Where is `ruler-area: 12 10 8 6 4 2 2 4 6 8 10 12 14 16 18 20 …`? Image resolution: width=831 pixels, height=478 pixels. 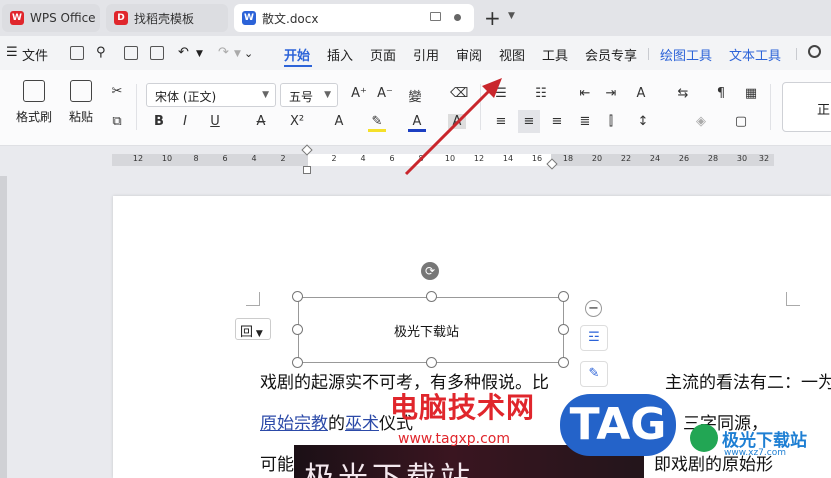 ruler-area: 12 10 8 6 4 2 2 4 6 8 10 12 14 16 18 20 … is located at coordinates (415, 160).